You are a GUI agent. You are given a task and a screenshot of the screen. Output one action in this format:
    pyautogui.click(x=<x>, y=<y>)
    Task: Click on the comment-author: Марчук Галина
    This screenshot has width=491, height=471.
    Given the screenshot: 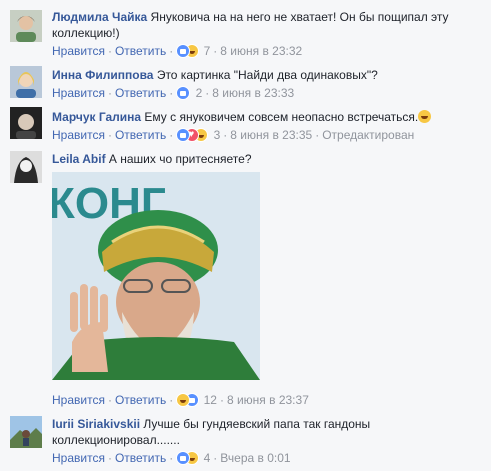 What is the action you would take?
    pyautogui.click(x=96, y=117)
    